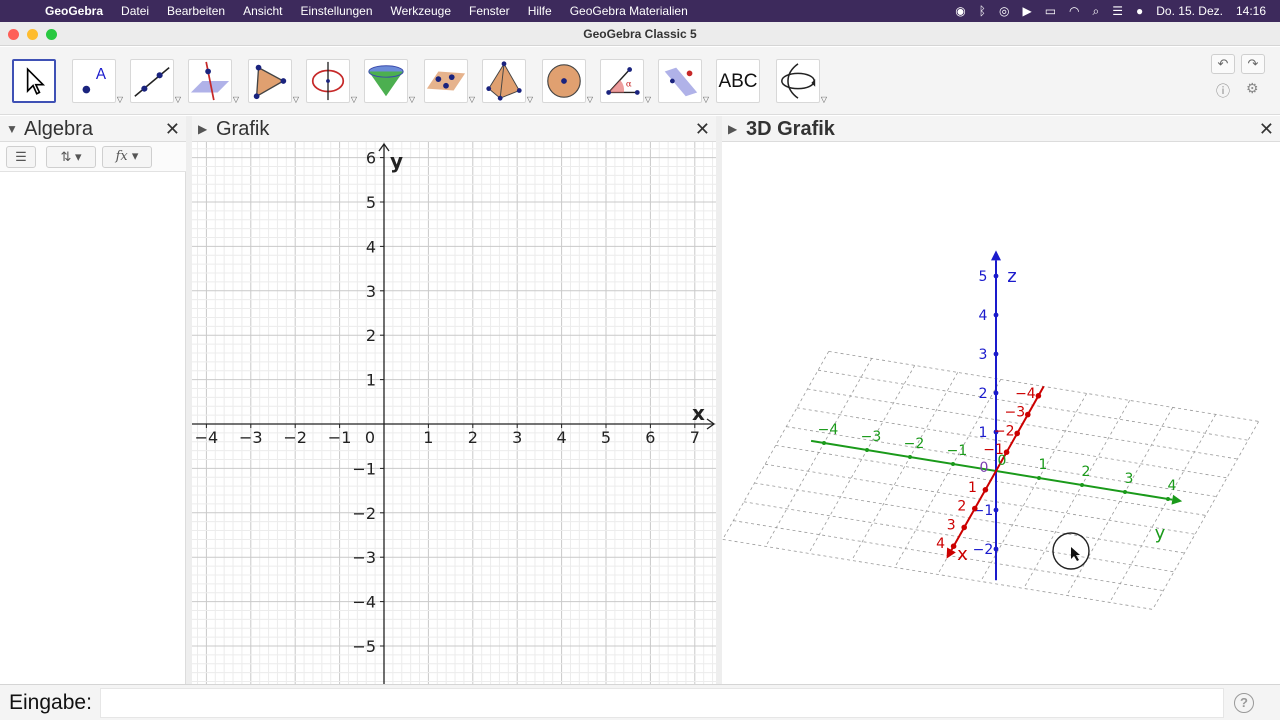  Describe the element at coordinates (625, 81) in the screenshot. I see `tool-angle: α ▽` at that location.